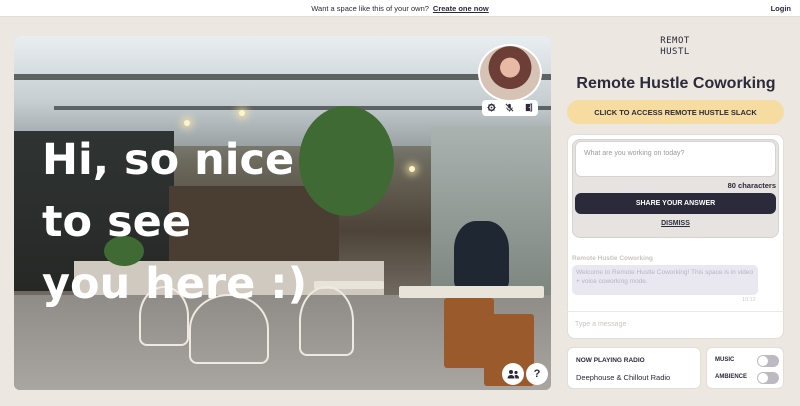 This screenshot has height=406, width=800. What do you see at coordinates (675, 159) in the screenshot?
I see `working-on-input: What are you working on today?` at bounding box center [675, 159].